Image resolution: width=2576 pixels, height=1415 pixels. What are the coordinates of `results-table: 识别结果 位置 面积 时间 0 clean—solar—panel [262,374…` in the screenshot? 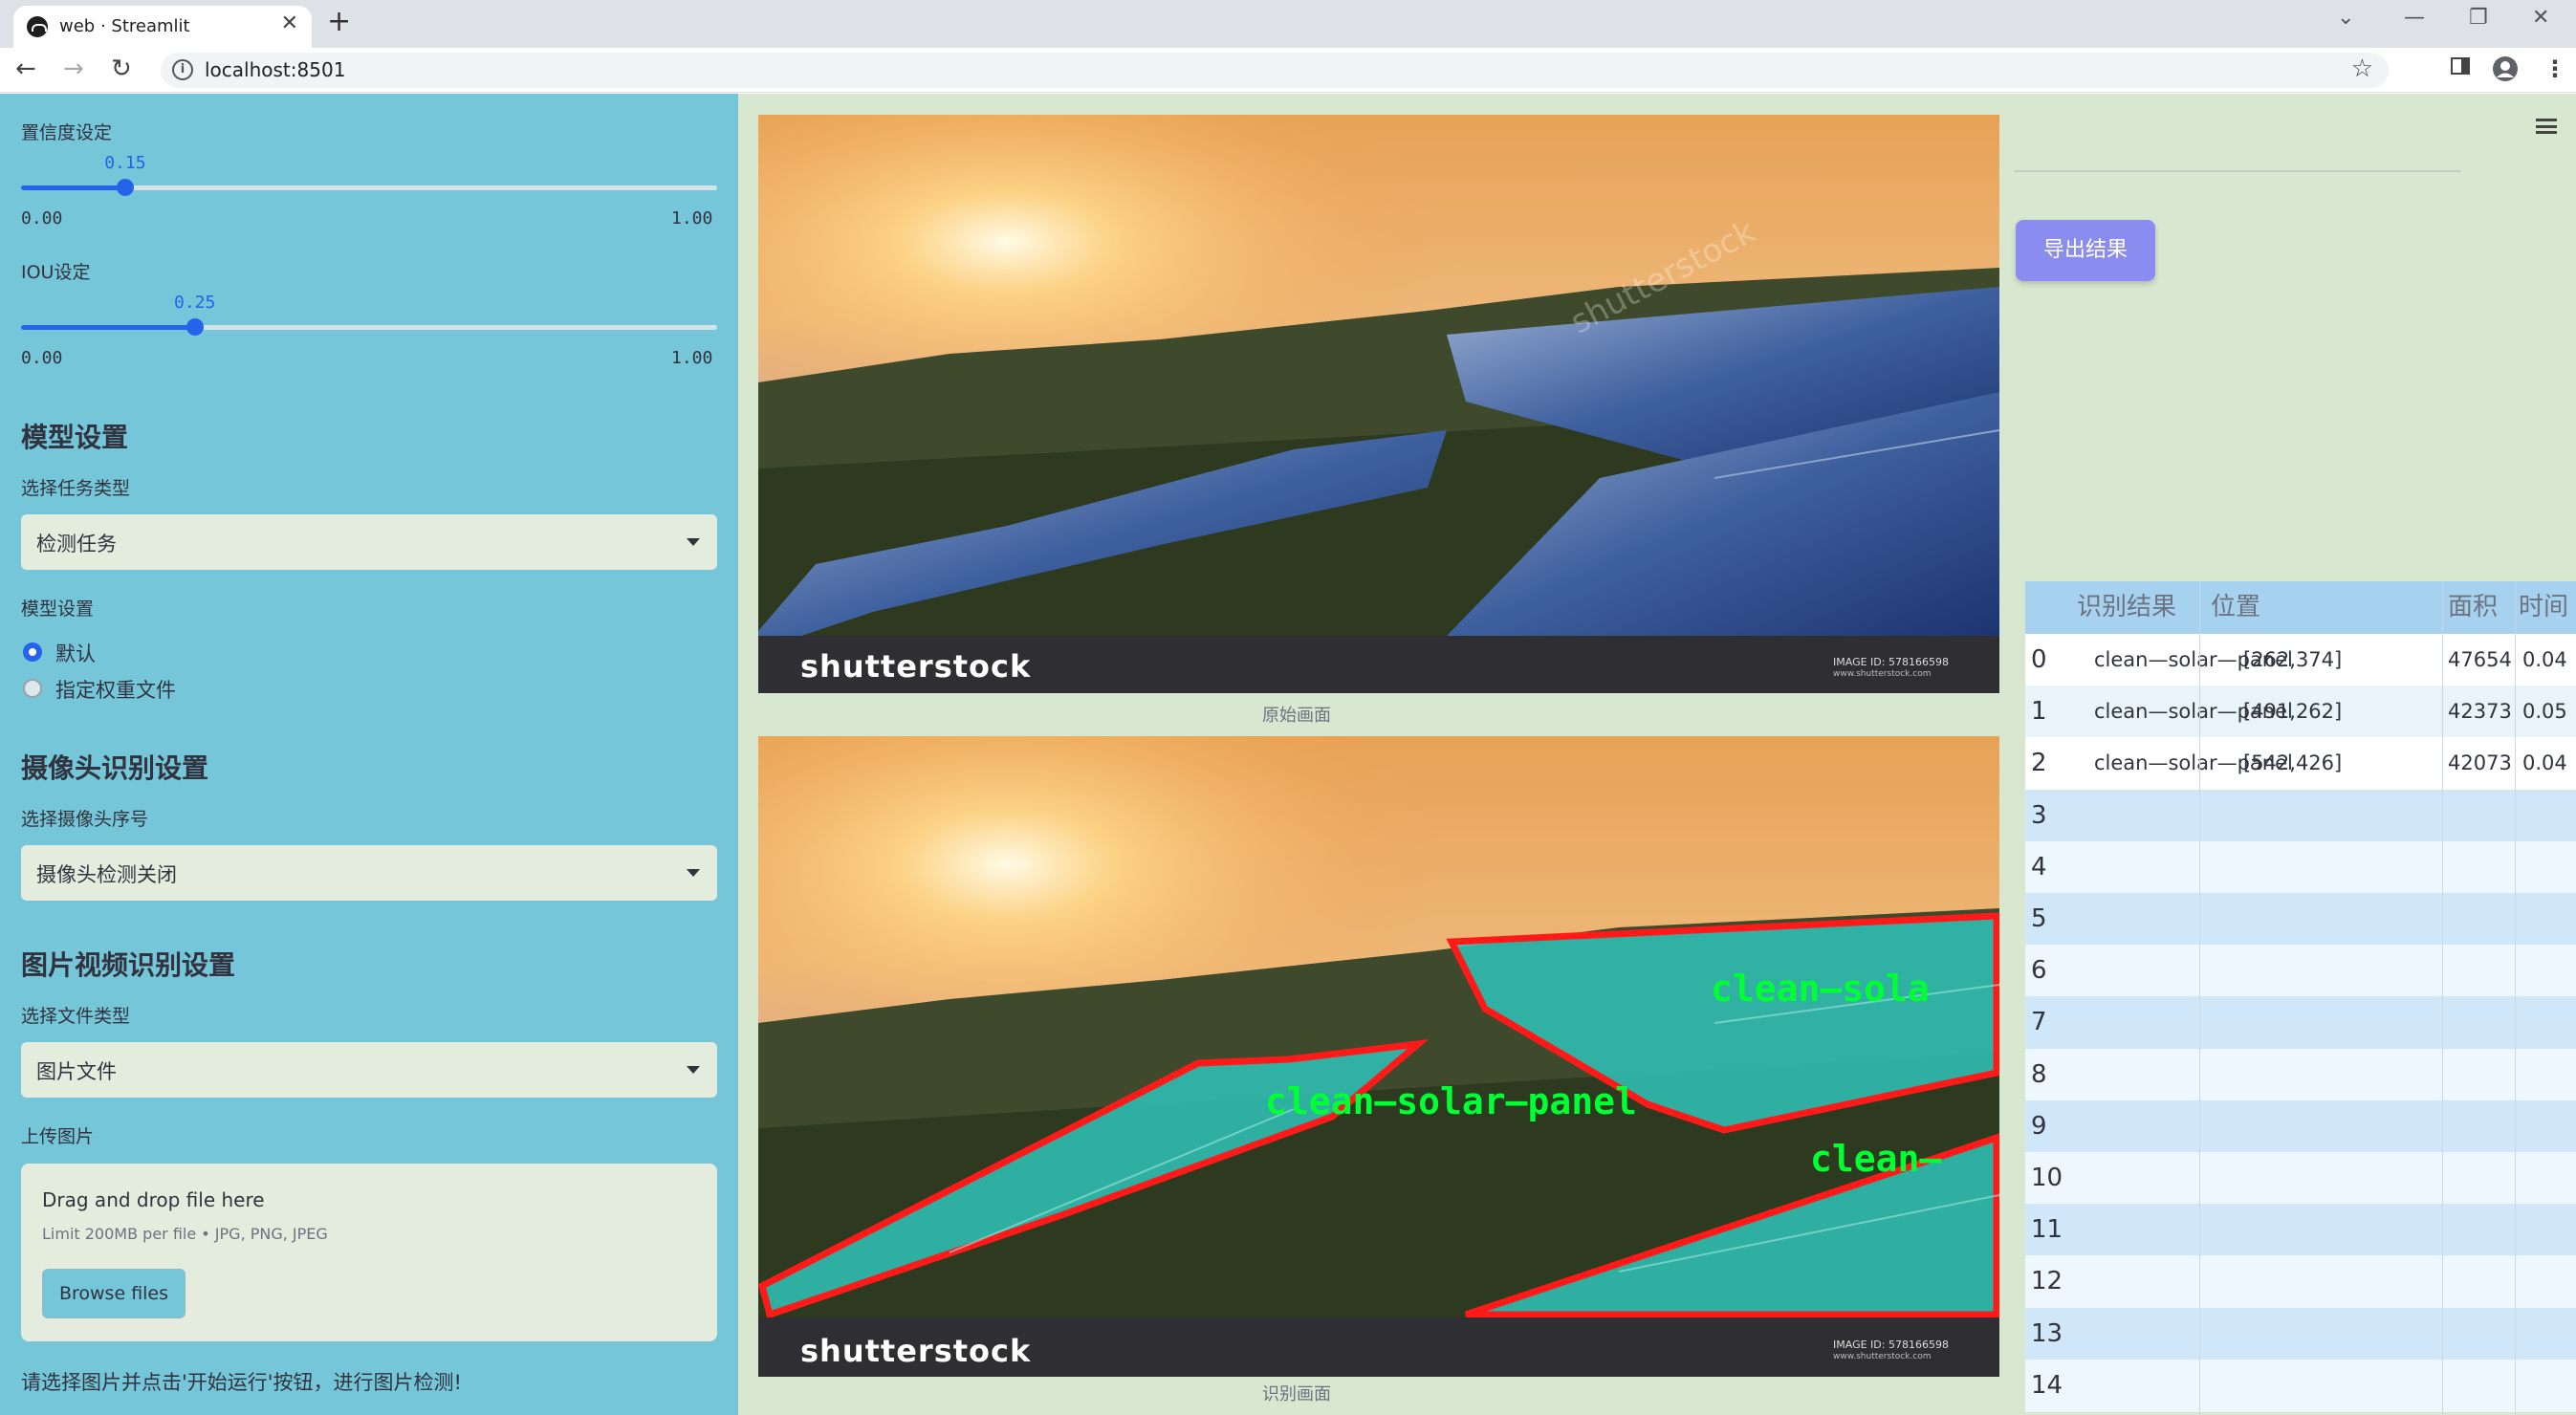 It's located at (2300, 998).